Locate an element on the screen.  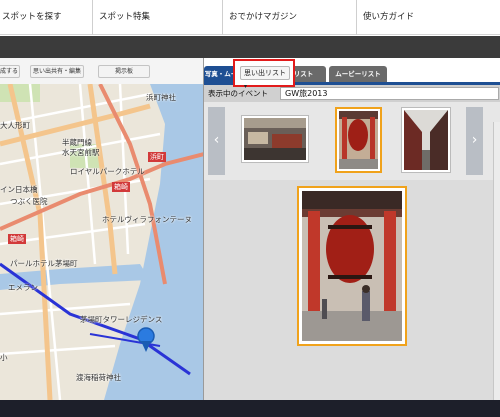
thumbnail-selected is located at coordinates (358, 140).